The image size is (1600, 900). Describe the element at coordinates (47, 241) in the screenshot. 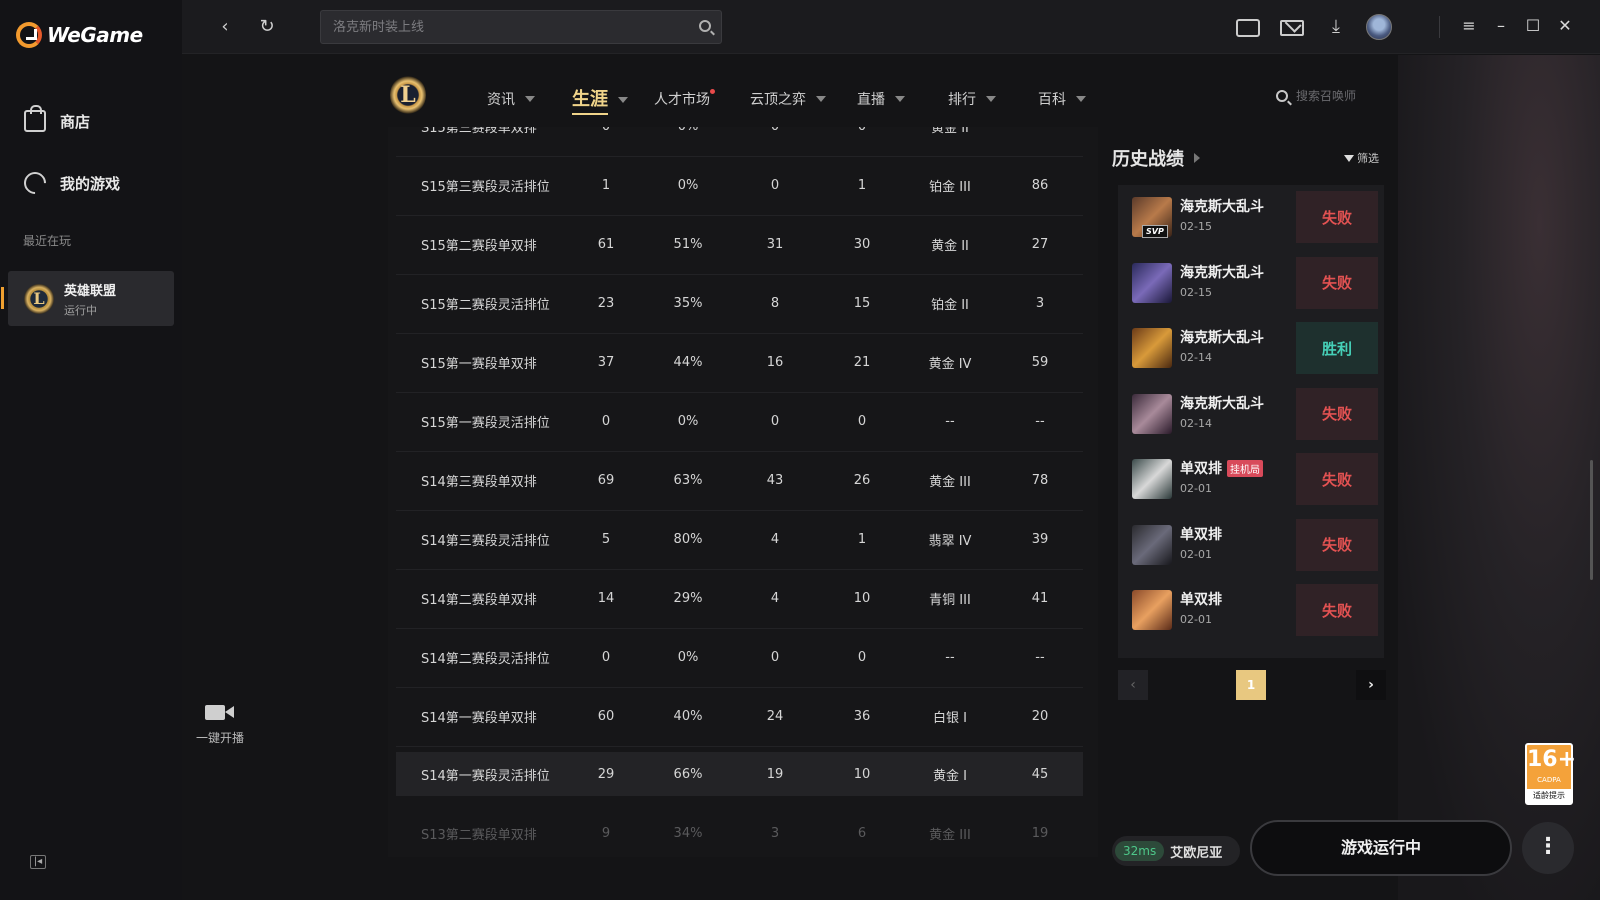

I see `recent-label: 最近在玩` at that location.